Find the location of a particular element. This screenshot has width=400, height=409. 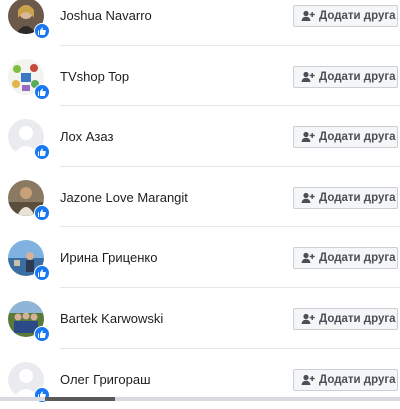

list-item: TVshop Top Додати друга is located at coordinates (200, 76).